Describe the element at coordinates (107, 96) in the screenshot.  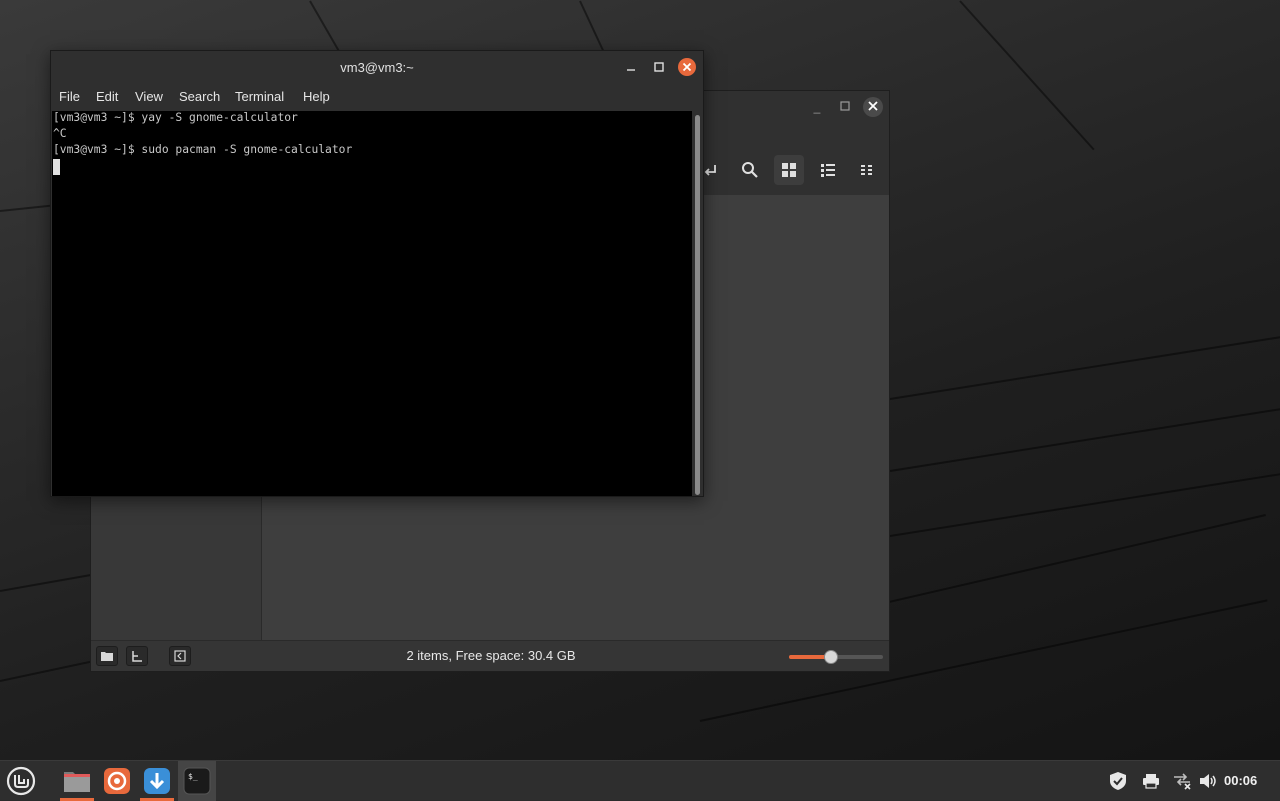
I see `menu-edit: Edit` at that location.